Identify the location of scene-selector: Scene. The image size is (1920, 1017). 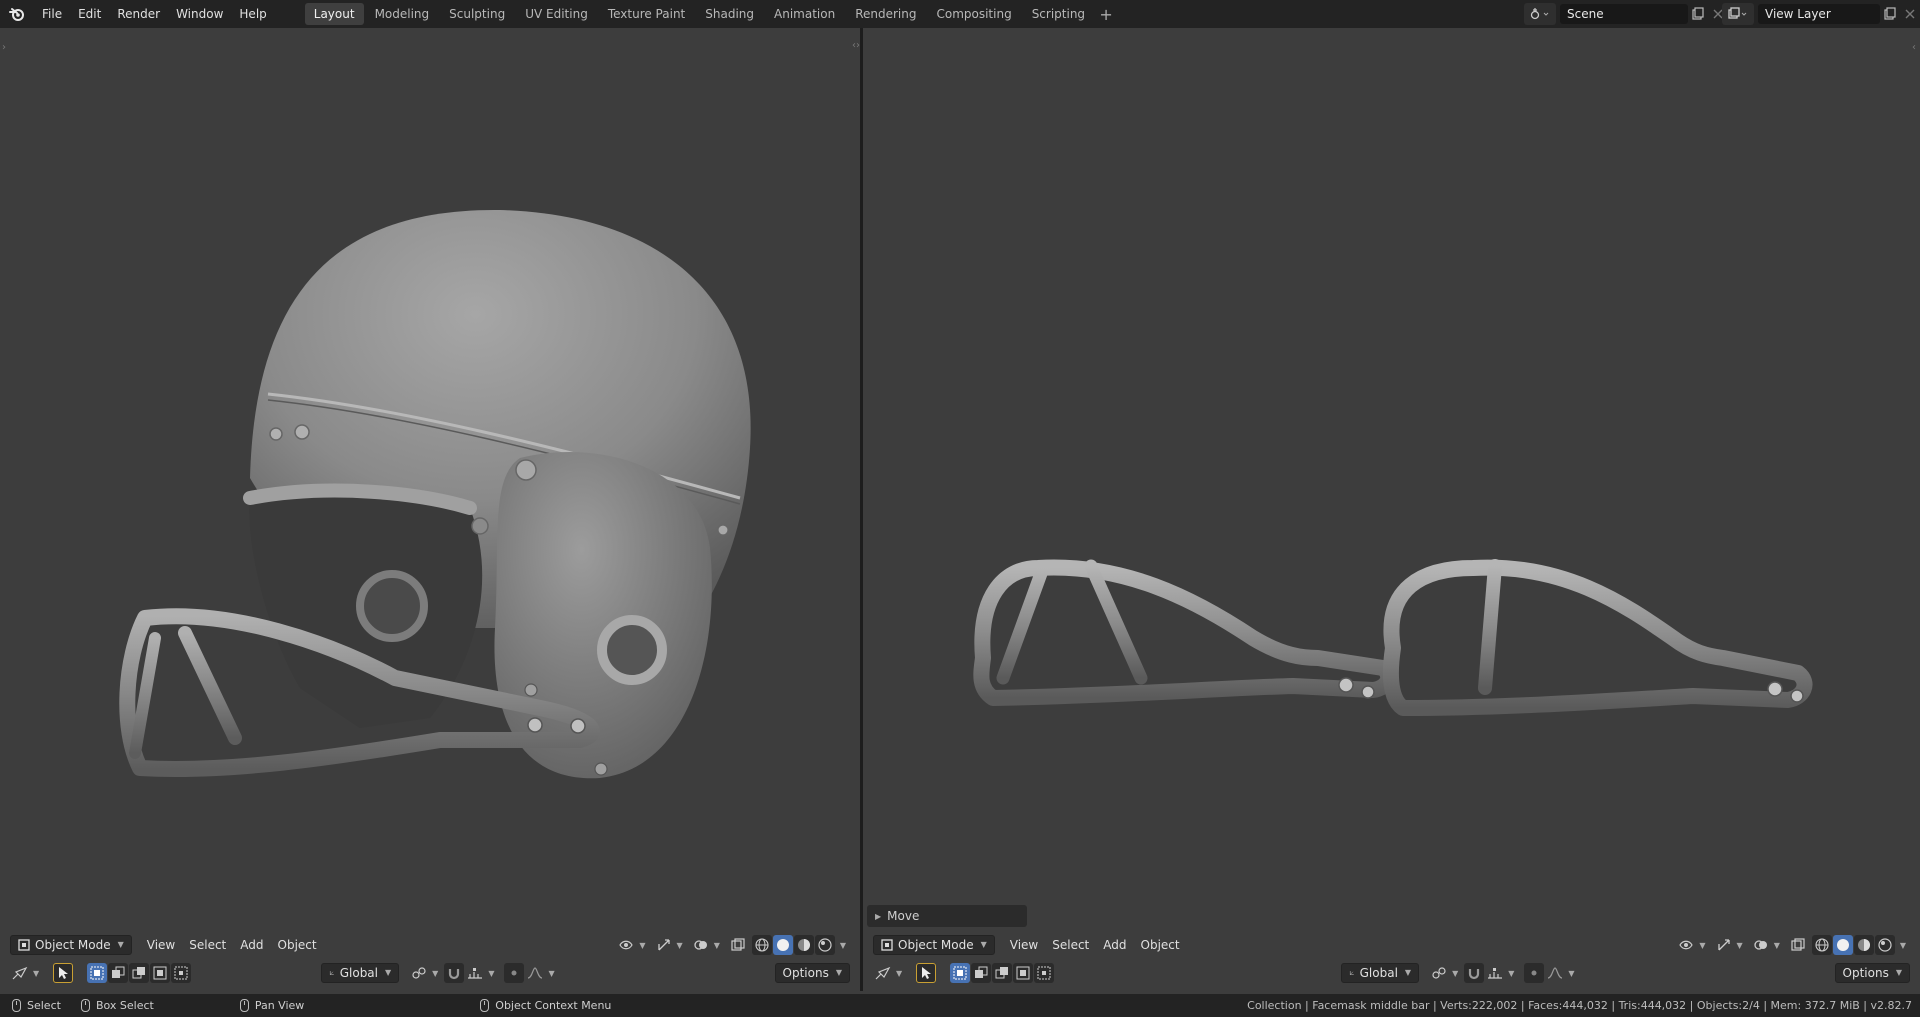
(1626, 14).